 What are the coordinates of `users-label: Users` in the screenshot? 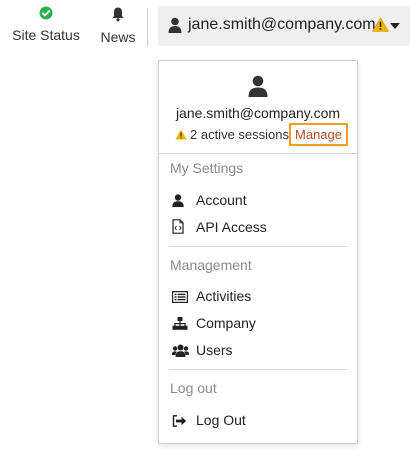 It's located at (214, 350).